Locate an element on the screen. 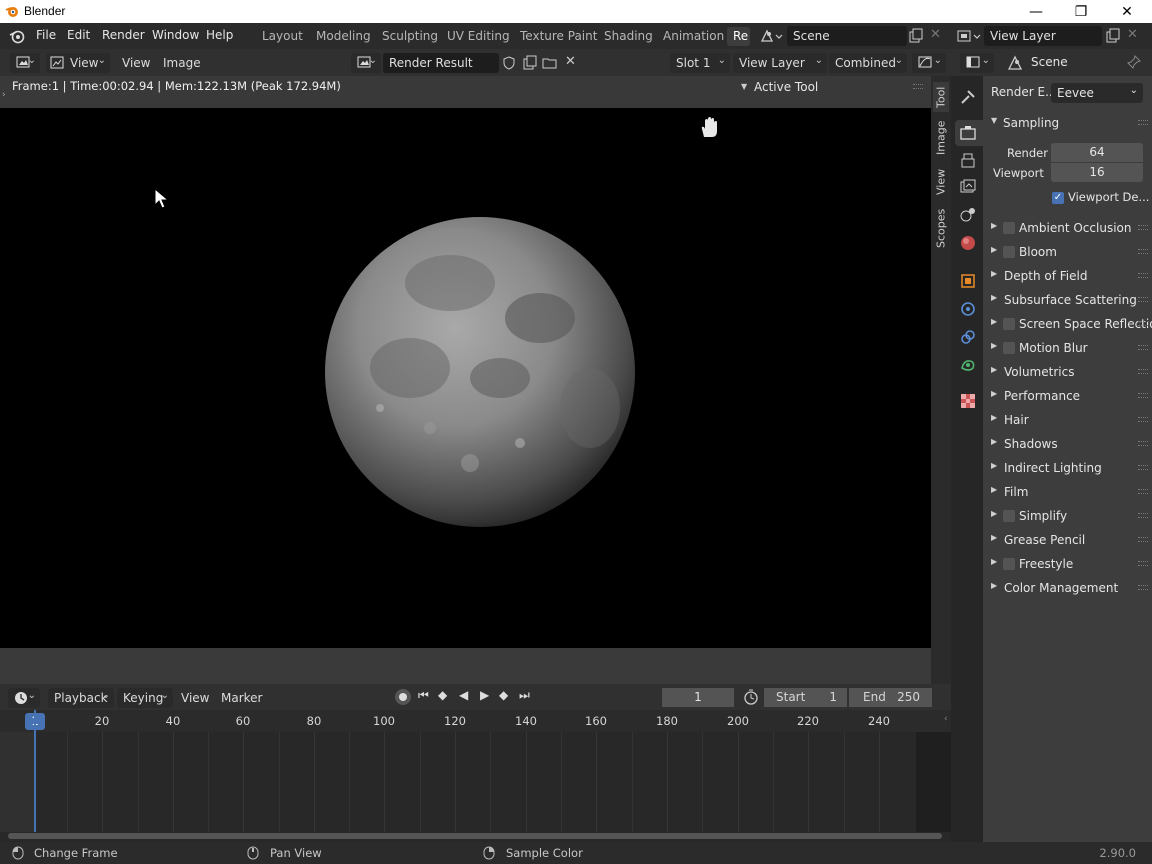  viewport-denoise-checkbox: ✓ is located at coordinates (1058, 198).